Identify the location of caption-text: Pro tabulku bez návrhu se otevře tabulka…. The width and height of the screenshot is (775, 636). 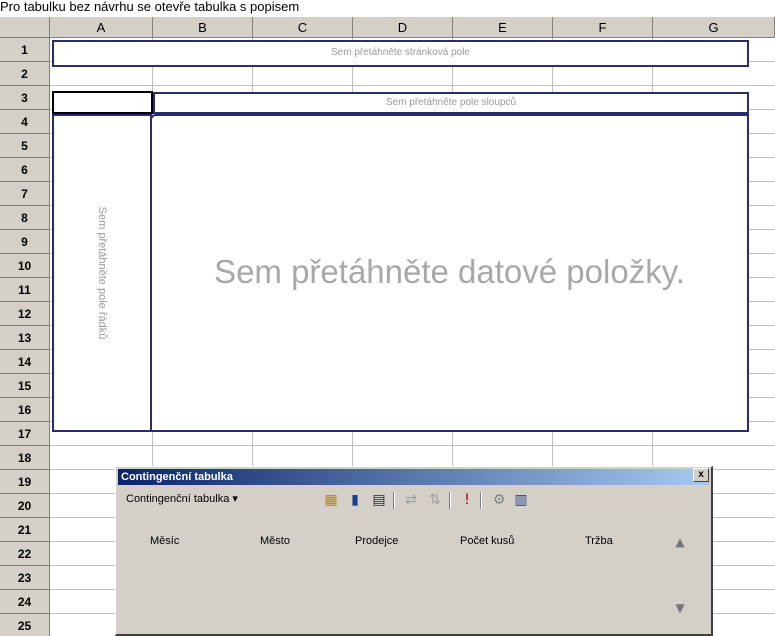
(387, 8).